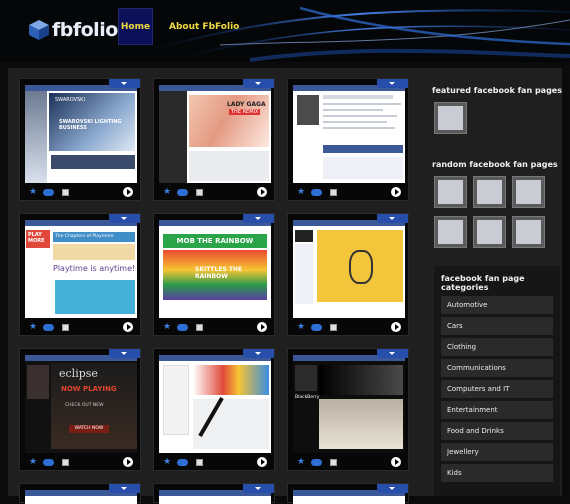  Describe the element at coordinates (219, 273) in the screenshot. I see `card-text: SKITTLES THE RAINBOW` at that location.